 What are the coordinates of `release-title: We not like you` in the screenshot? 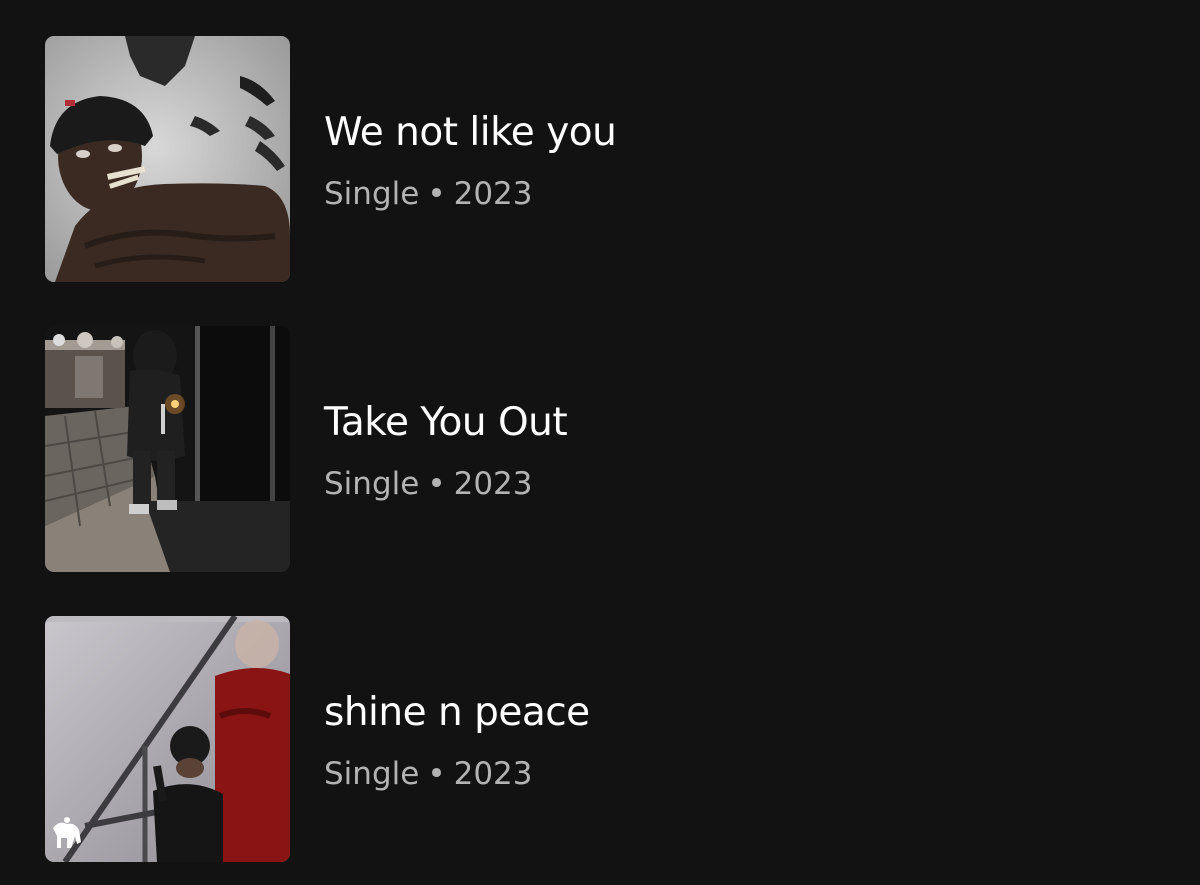 It's located at (470, 133).